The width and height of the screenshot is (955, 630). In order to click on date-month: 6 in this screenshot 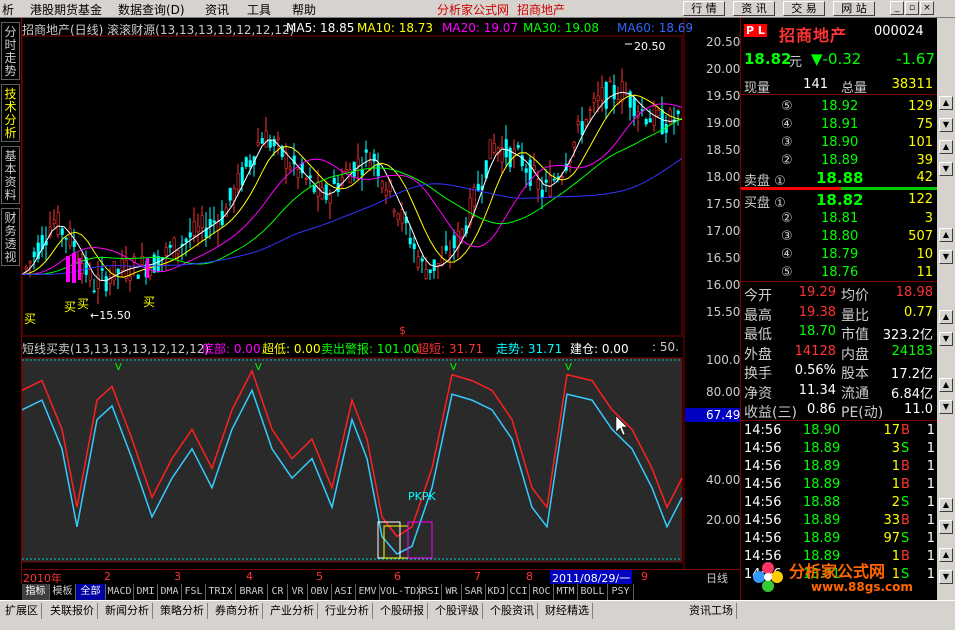, I will do `click(397, 576)`.